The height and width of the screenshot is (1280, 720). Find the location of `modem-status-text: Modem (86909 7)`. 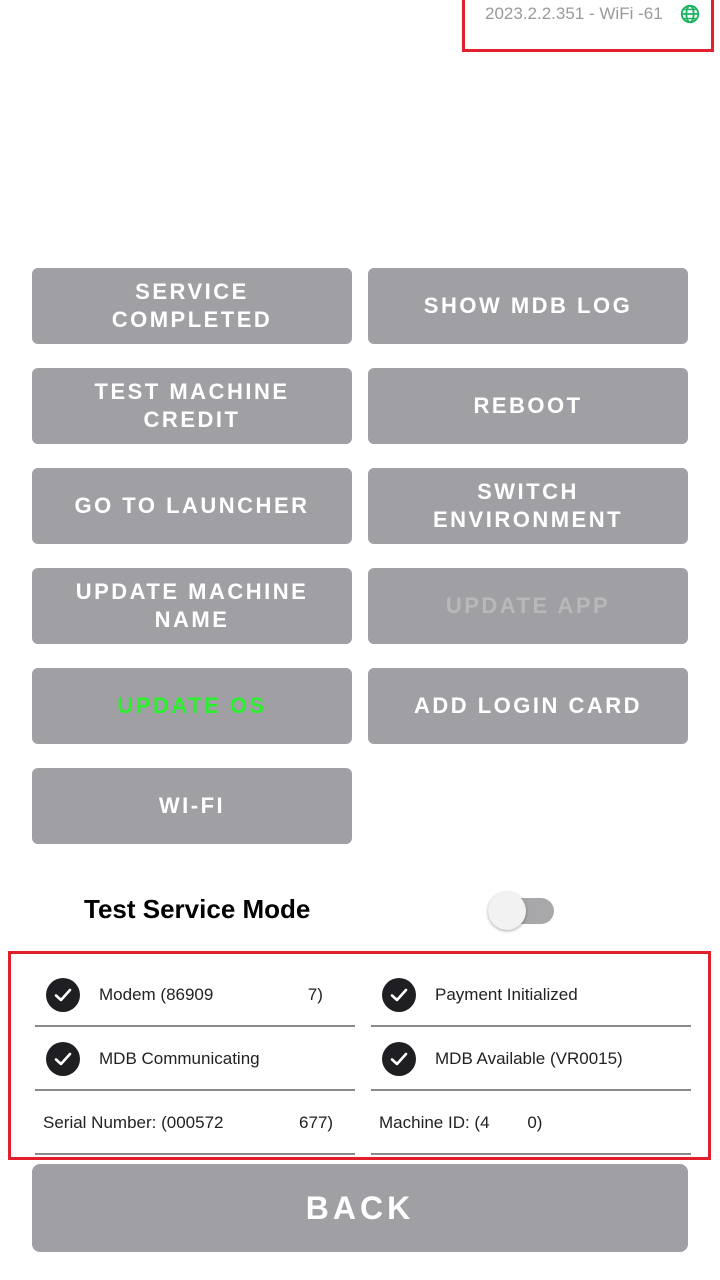

modem-status-text: Modem (86909 7) is located at coordinates (211, 994).